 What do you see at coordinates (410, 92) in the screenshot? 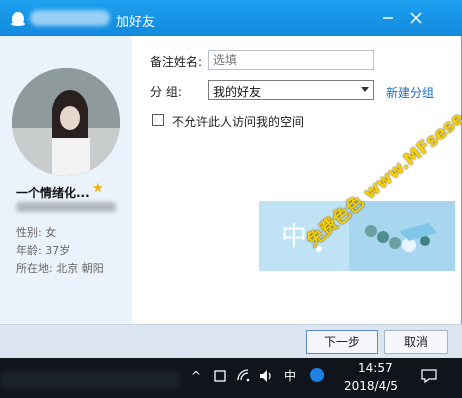
I see `new-group-link: 新建分组` at bounding box center [410, 92].